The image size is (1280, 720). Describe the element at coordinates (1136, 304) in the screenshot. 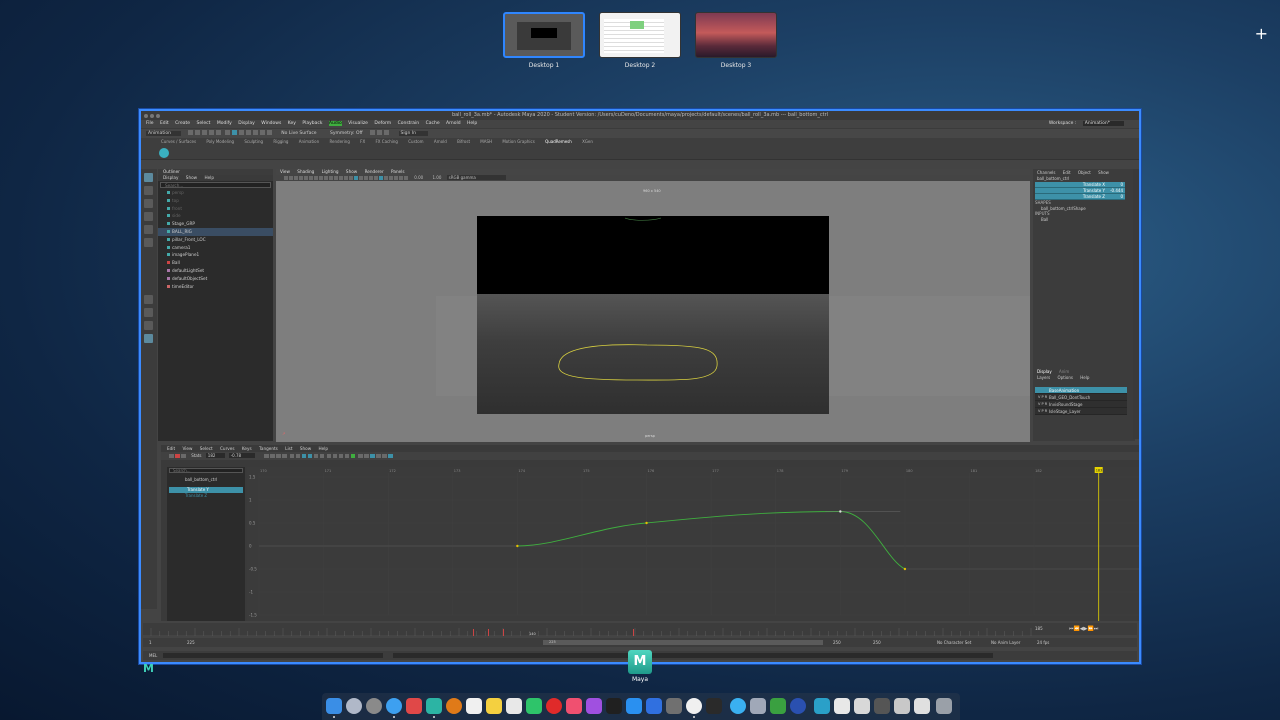

I see `side-tab-strip` at that location.